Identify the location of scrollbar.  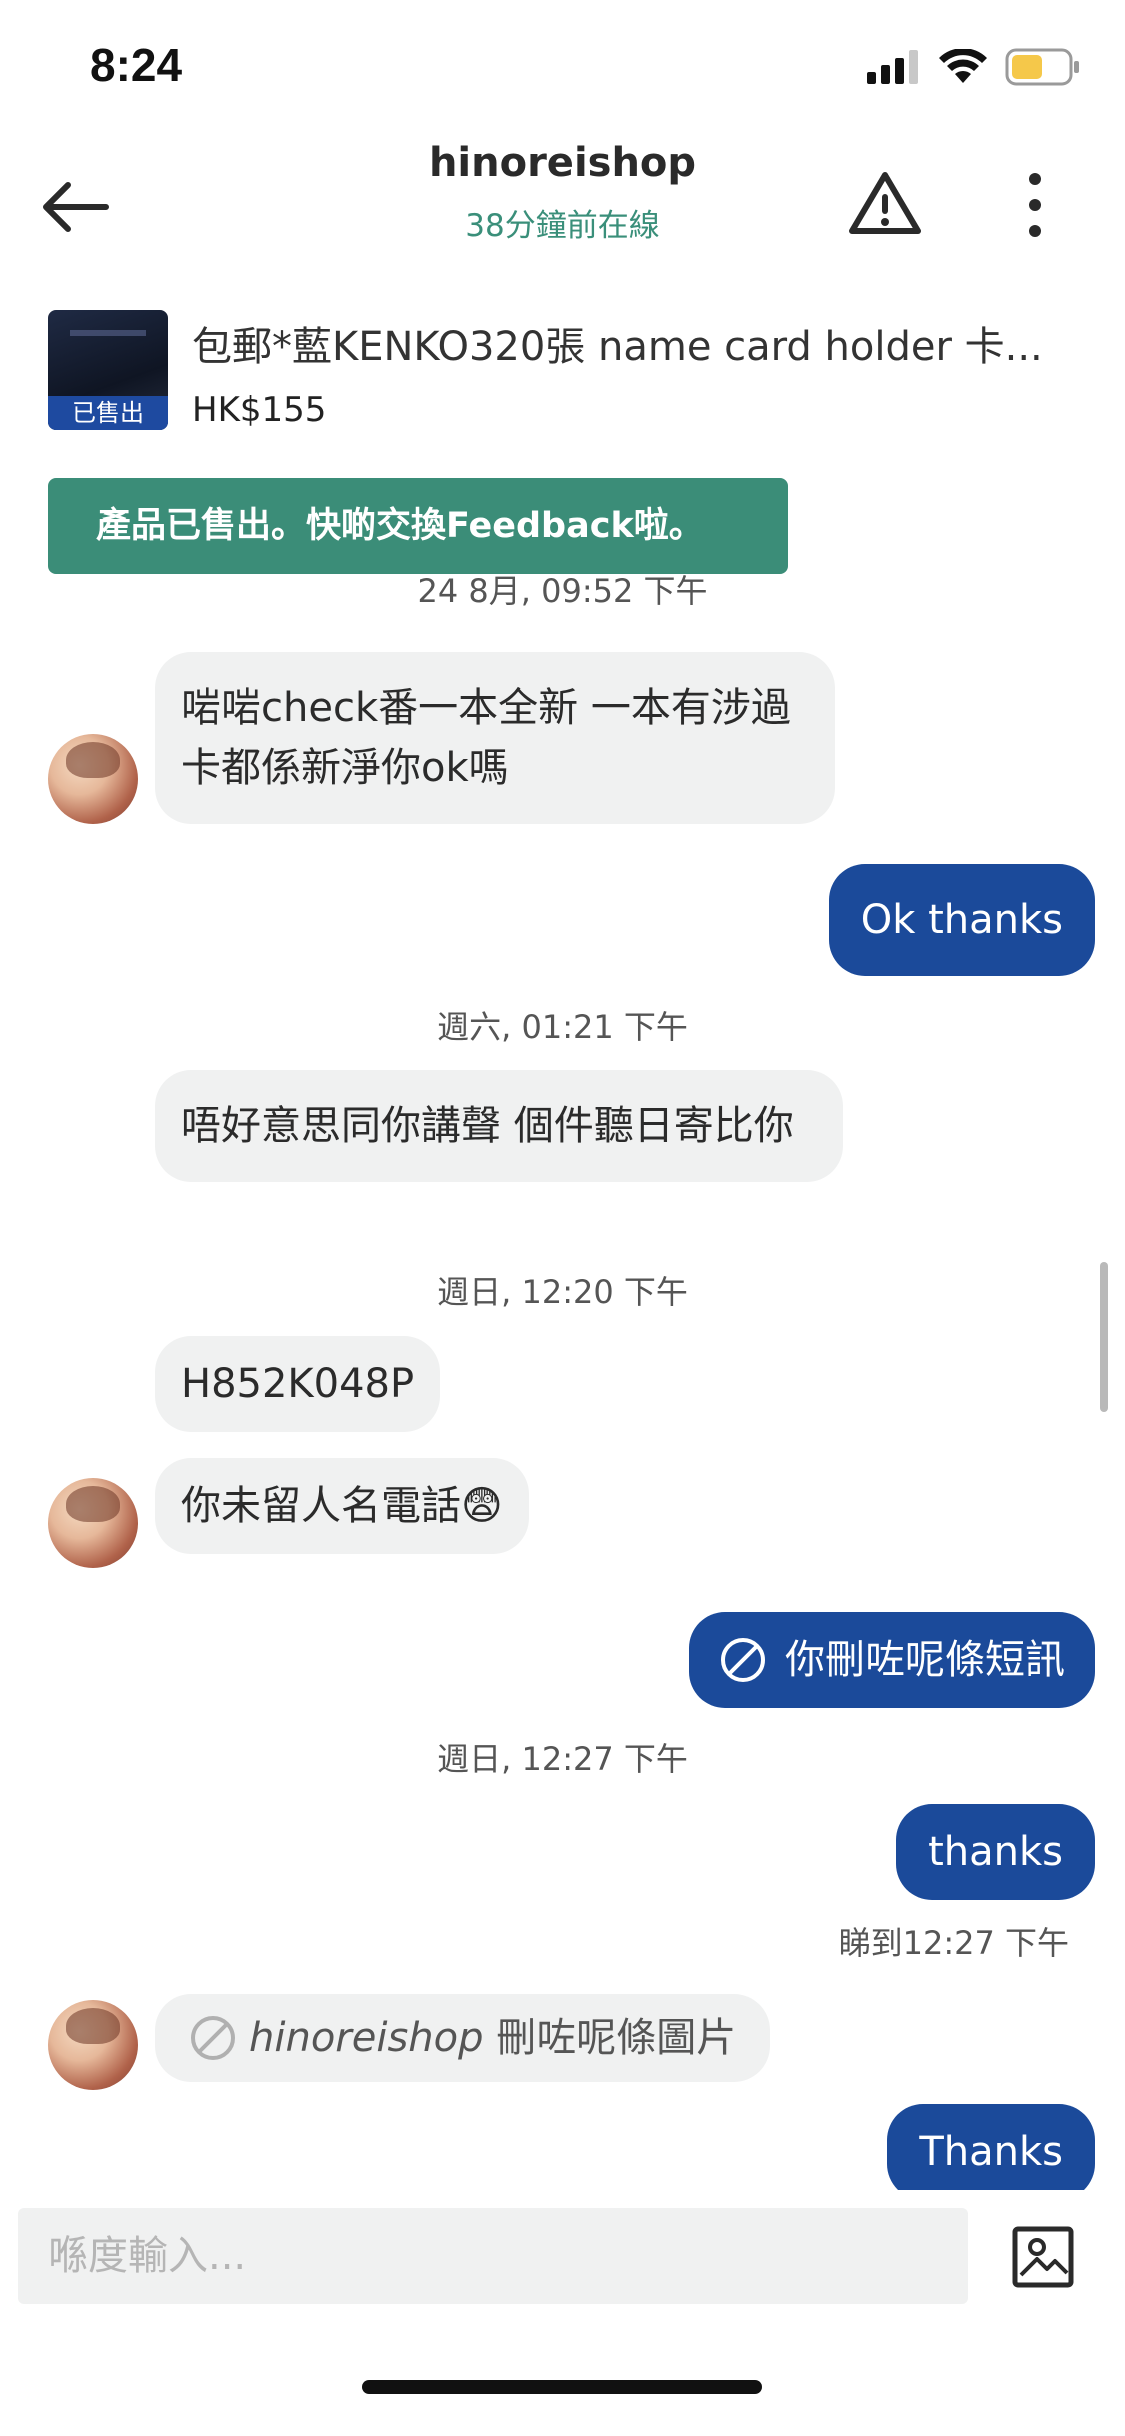
(1104, 1337).